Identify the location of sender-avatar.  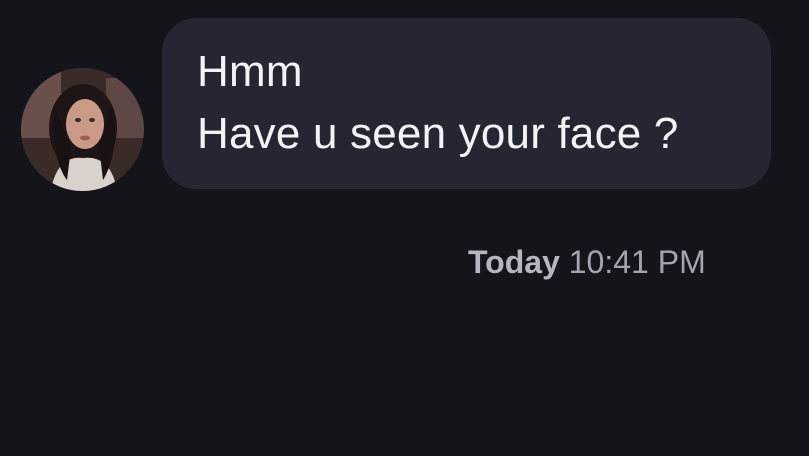
(82, 129).